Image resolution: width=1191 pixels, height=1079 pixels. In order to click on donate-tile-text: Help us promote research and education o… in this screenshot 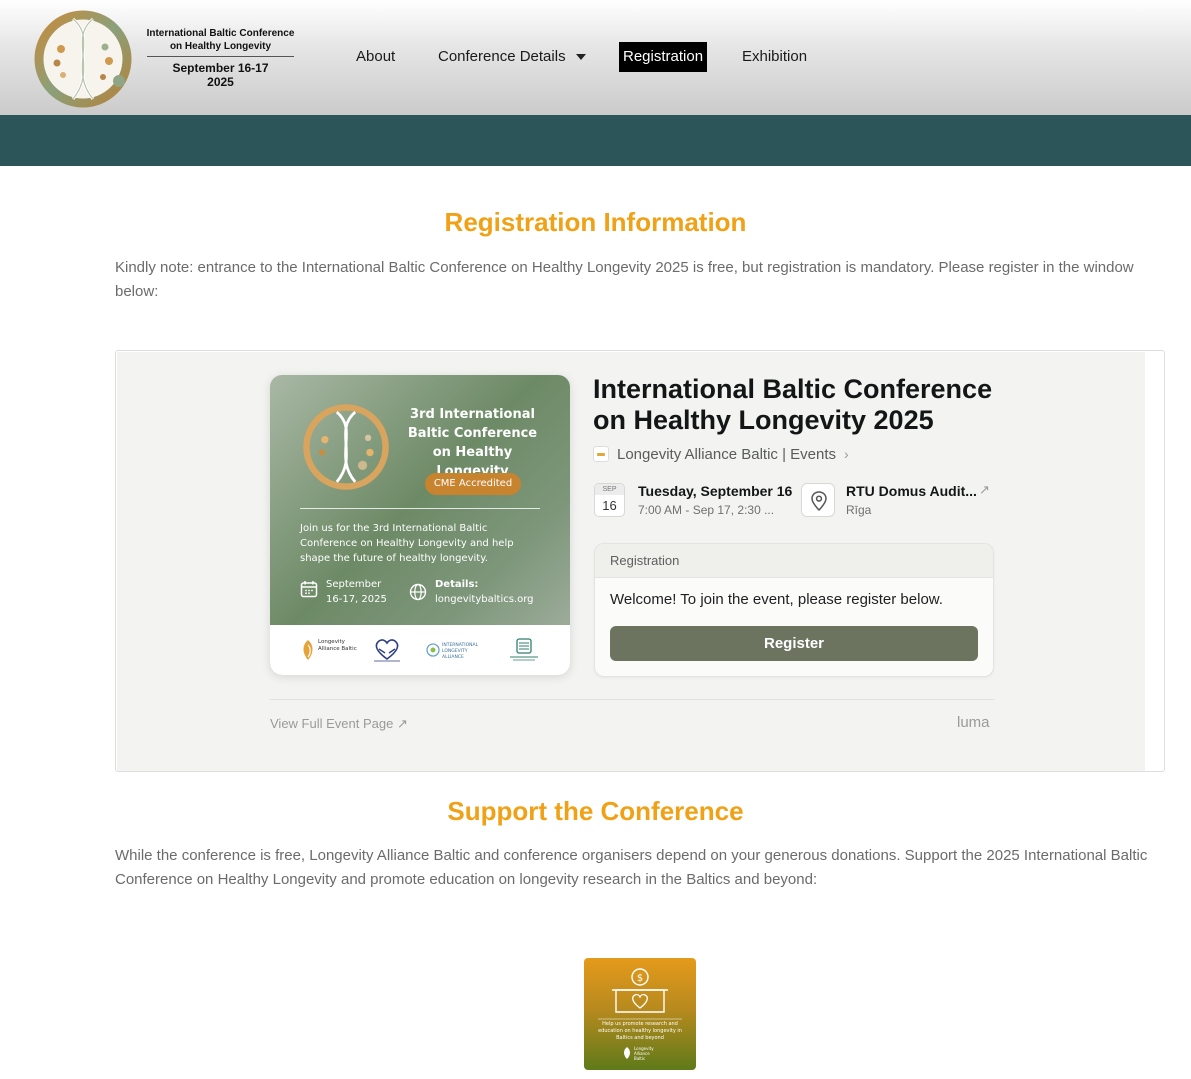, I will do `click(640, 1031)`.